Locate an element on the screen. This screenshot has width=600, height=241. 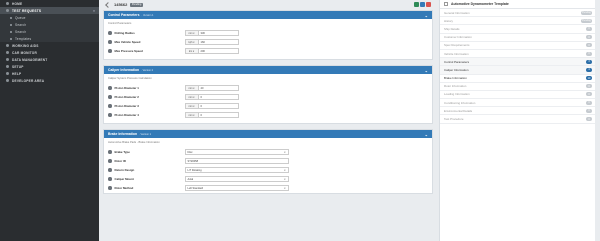
card-version: · Version 2 is located at coordinates (147, 70).